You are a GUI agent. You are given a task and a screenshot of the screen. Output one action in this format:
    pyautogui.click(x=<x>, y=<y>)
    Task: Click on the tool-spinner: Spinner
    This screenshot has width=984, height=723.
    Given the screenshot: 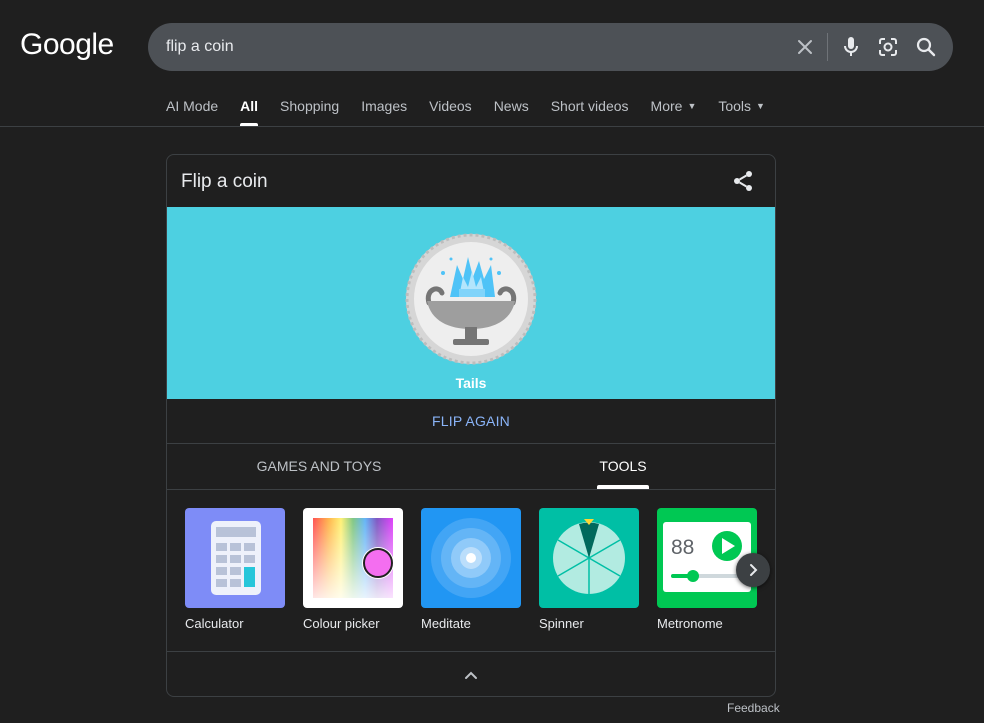 What is the action you would take?
    pyautogui.click(x=589, y=569)
    